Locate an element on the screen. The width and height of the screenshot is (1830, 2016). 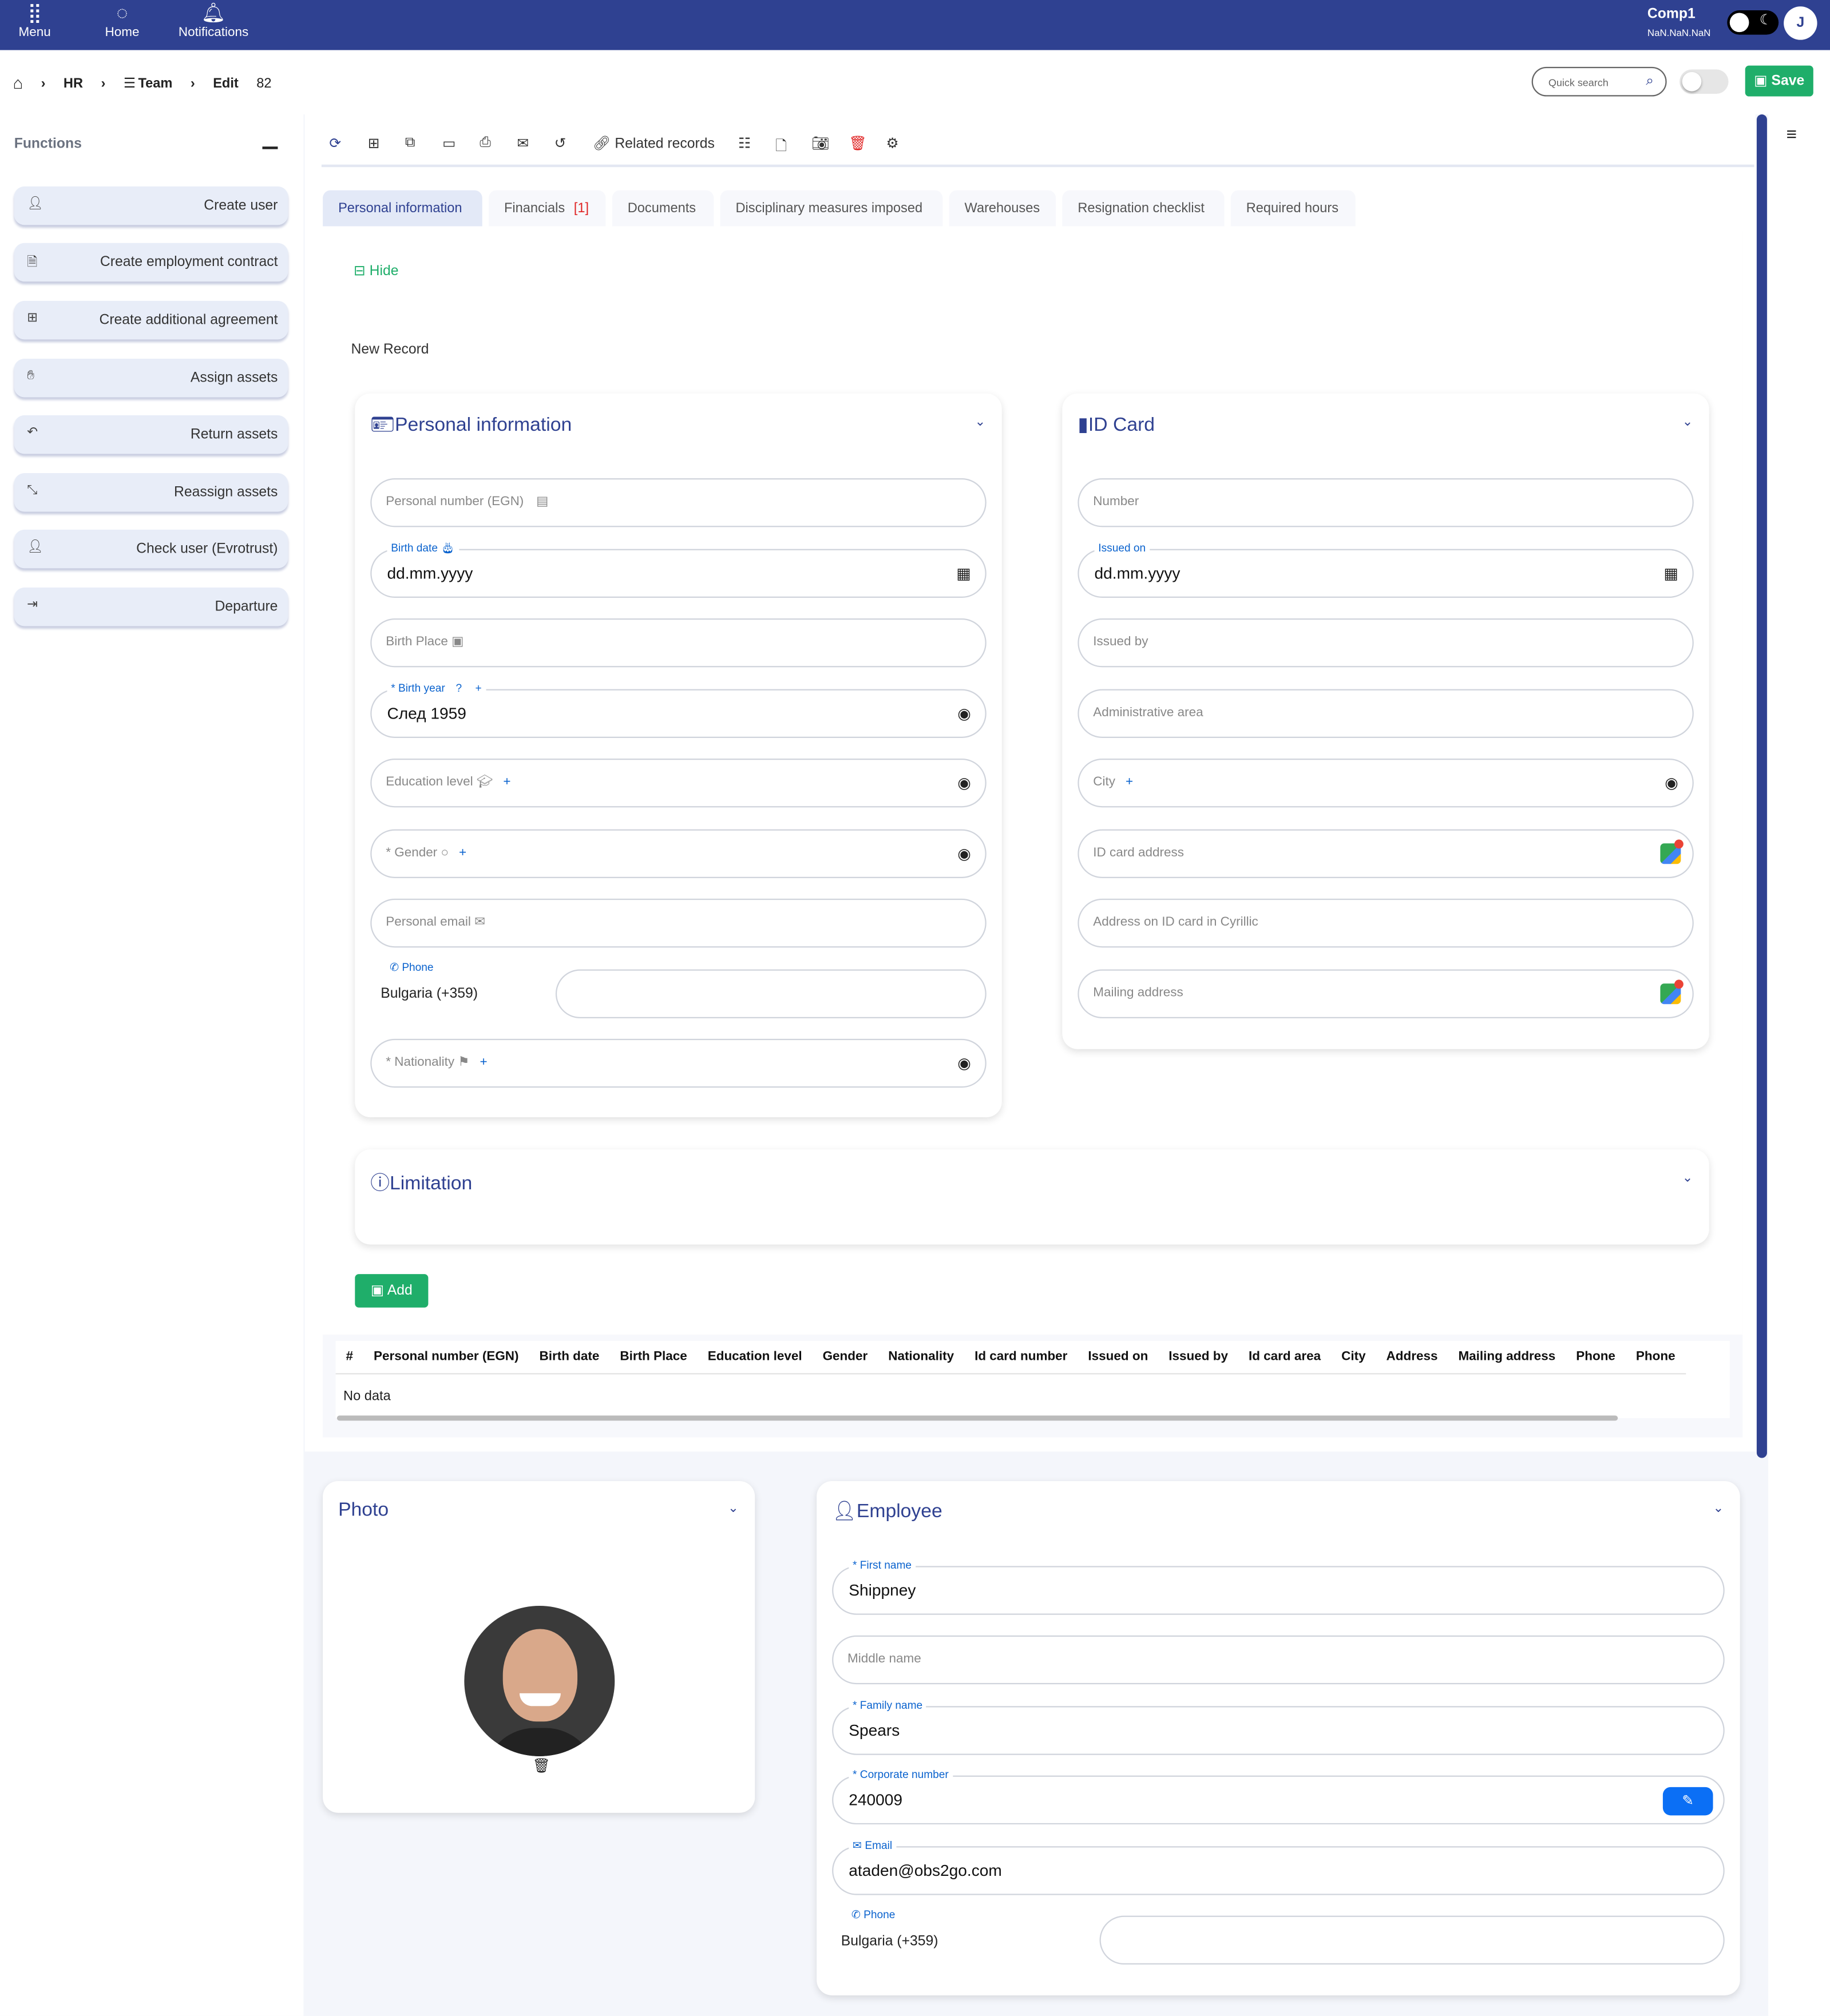
col-nationality: Nationality is located at coordinates (921, 1357).